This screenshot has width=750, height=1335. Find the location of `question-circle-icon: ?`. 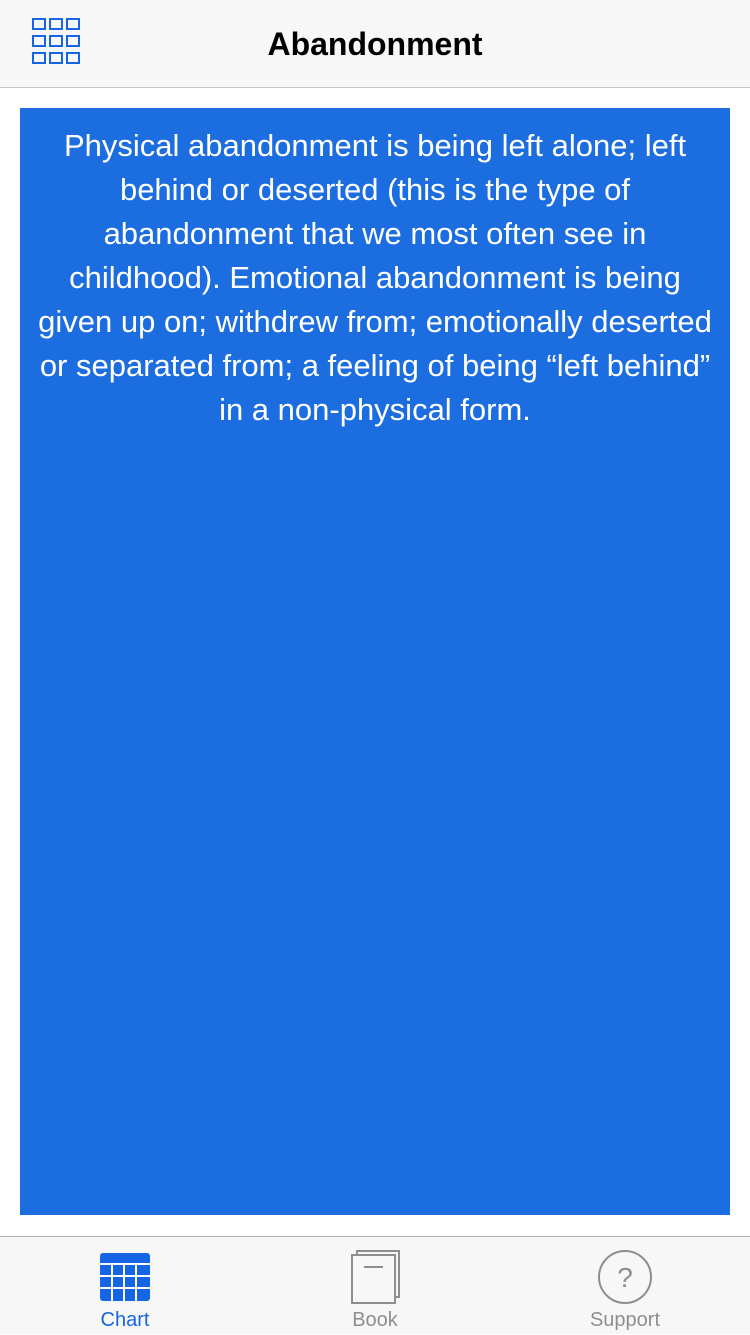

question-circle-icon: ? is located at coordinates (625, 1277).